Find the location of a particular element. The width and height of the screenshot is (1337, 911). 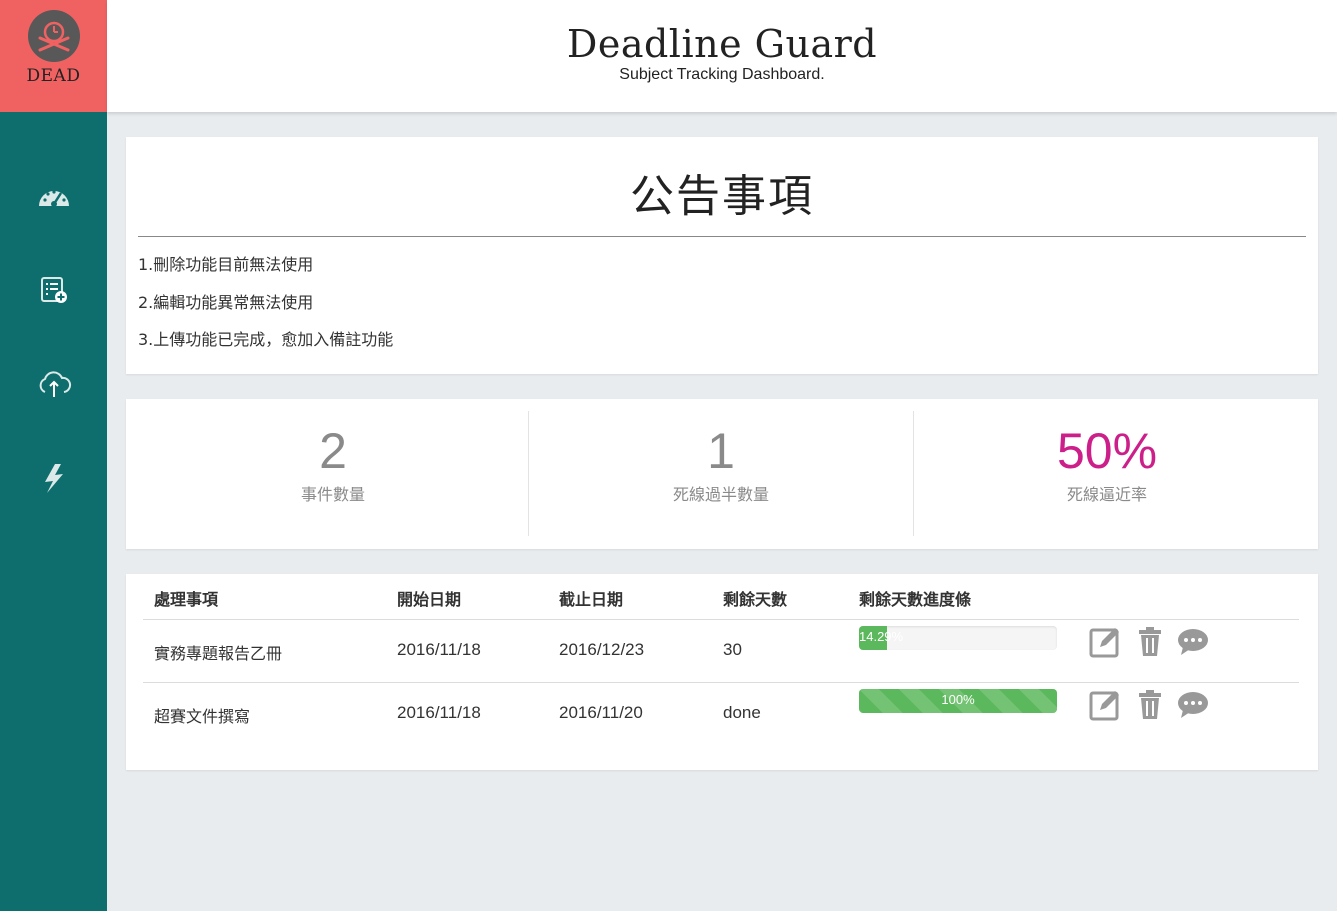

remaining-days: done is located at coordinates (742, 712).